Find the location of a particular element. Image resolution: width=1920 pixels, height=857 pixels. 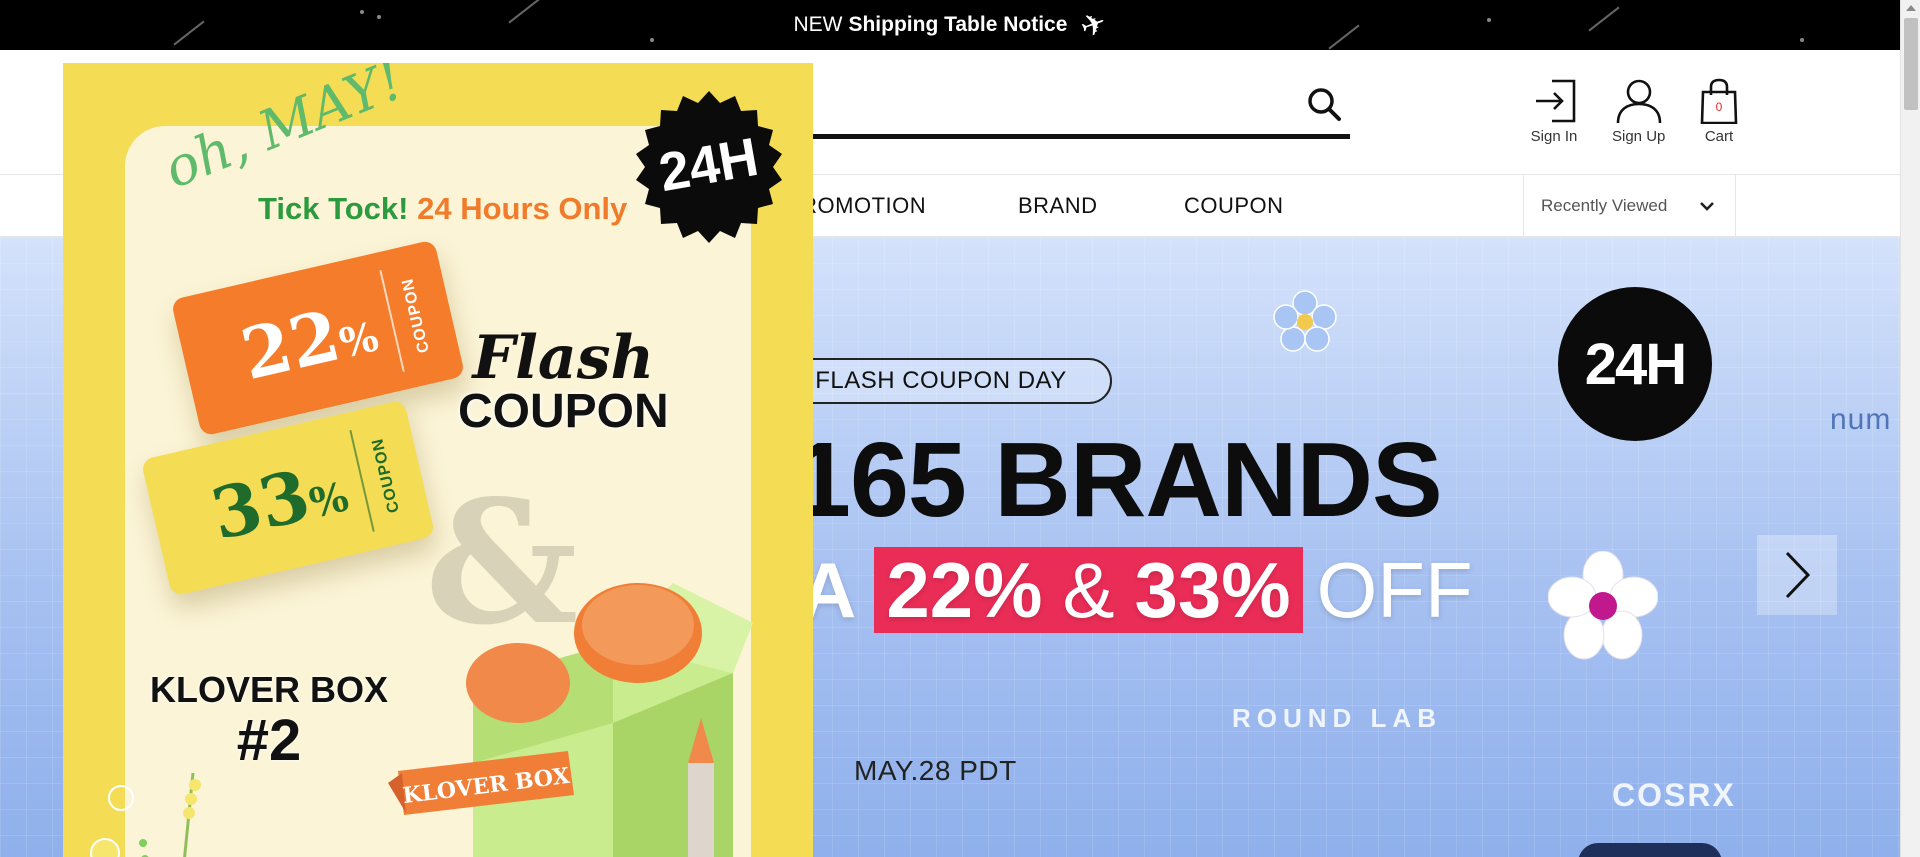

hero-discount-highlight: 22% & 33% is located at coordinates (1088, 589).